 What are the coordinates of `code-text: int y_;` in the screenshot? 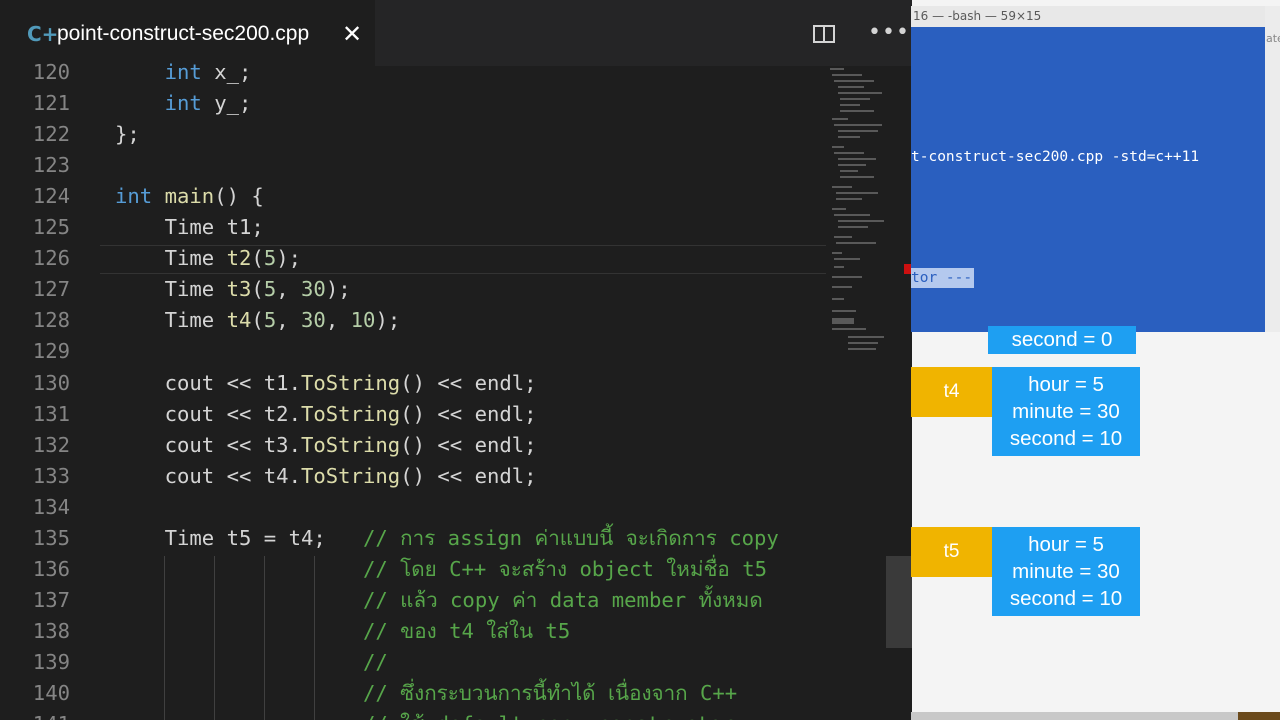 It's located at (208, 103).